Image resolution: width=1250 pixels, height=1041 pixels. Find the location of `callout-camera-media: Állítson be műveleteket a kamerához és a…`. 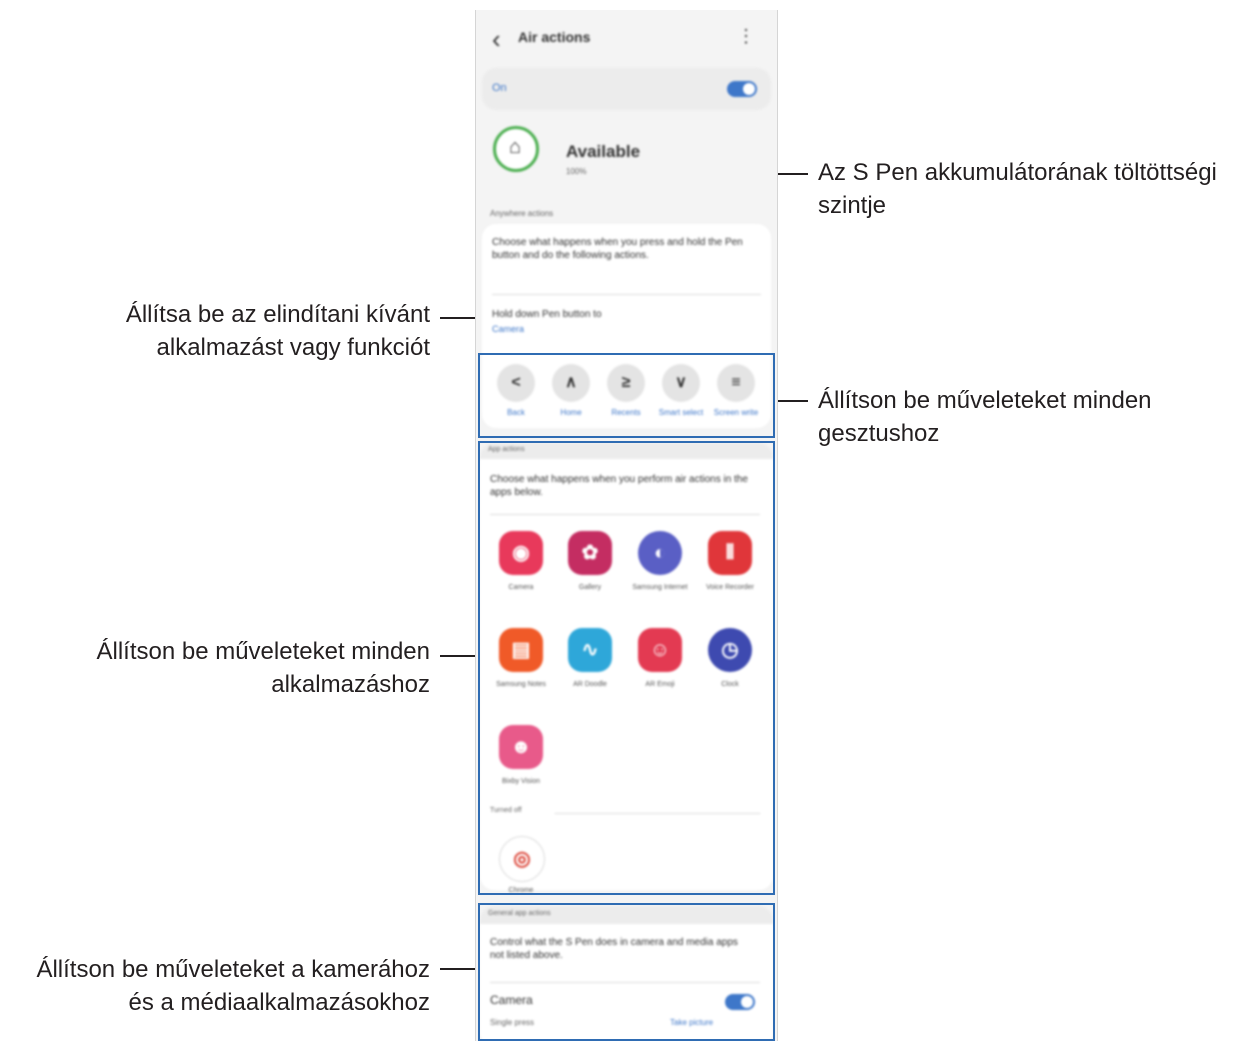

callout-camera-media: Állítson be műveleteket a kamerához és a… is located at coordinates (225, 986).